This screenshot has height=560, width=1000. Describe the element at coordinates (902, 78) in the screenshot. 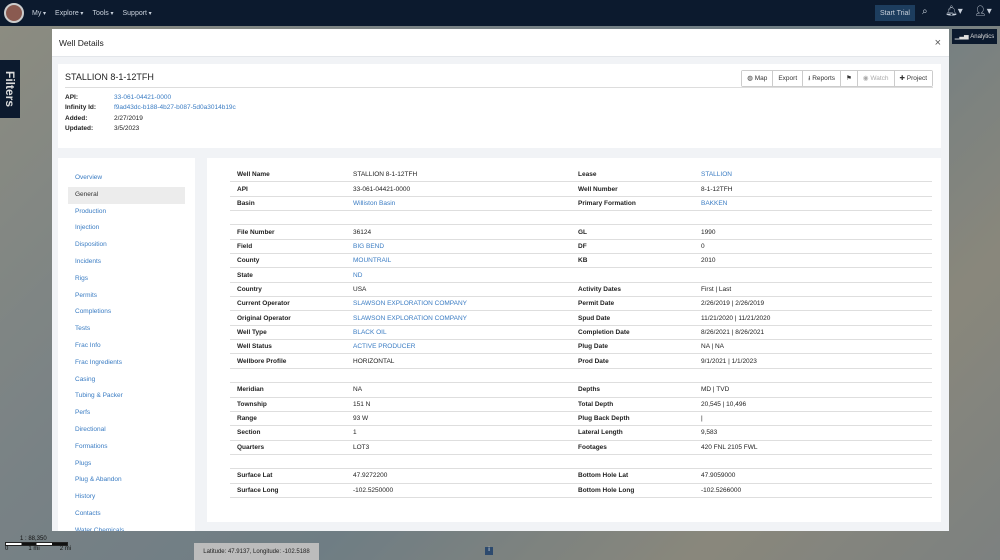

I see `plus-icon: ✚` at that location.